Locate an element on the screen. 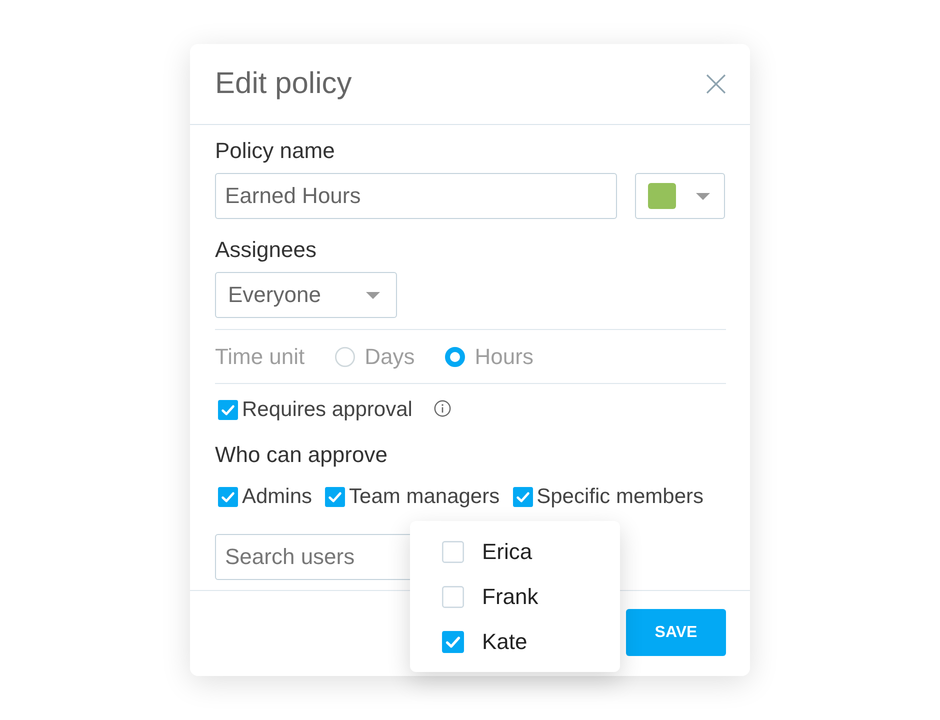 The width and height of the screenshot is (940, 720). checkbox-option: Admins is located at coordinates (265, 497).